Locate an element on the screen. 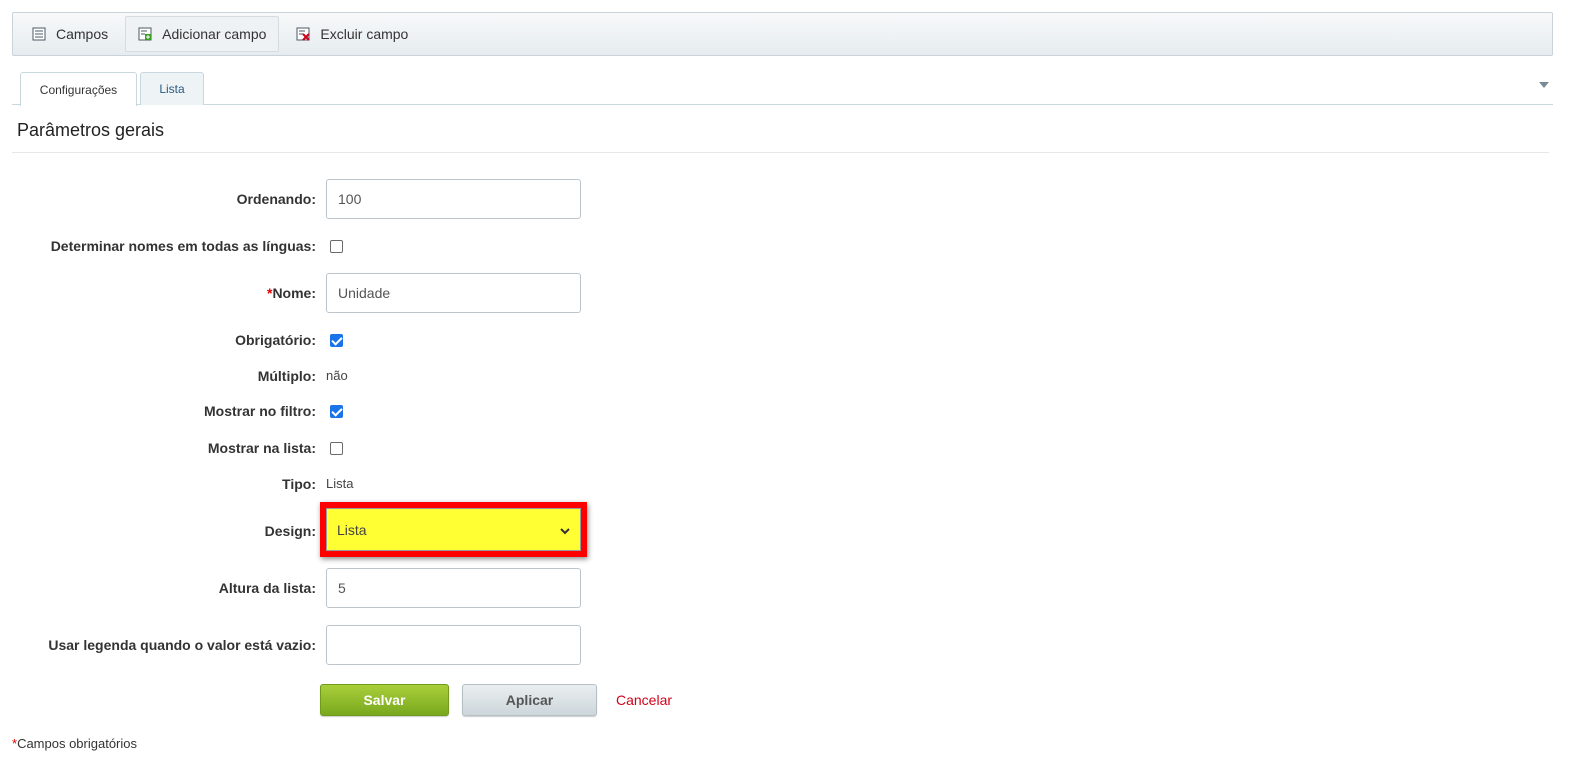 The height and width of the screenshot is (775, 1580). row-nome: *Nome: is located at coordinates (450, 293).